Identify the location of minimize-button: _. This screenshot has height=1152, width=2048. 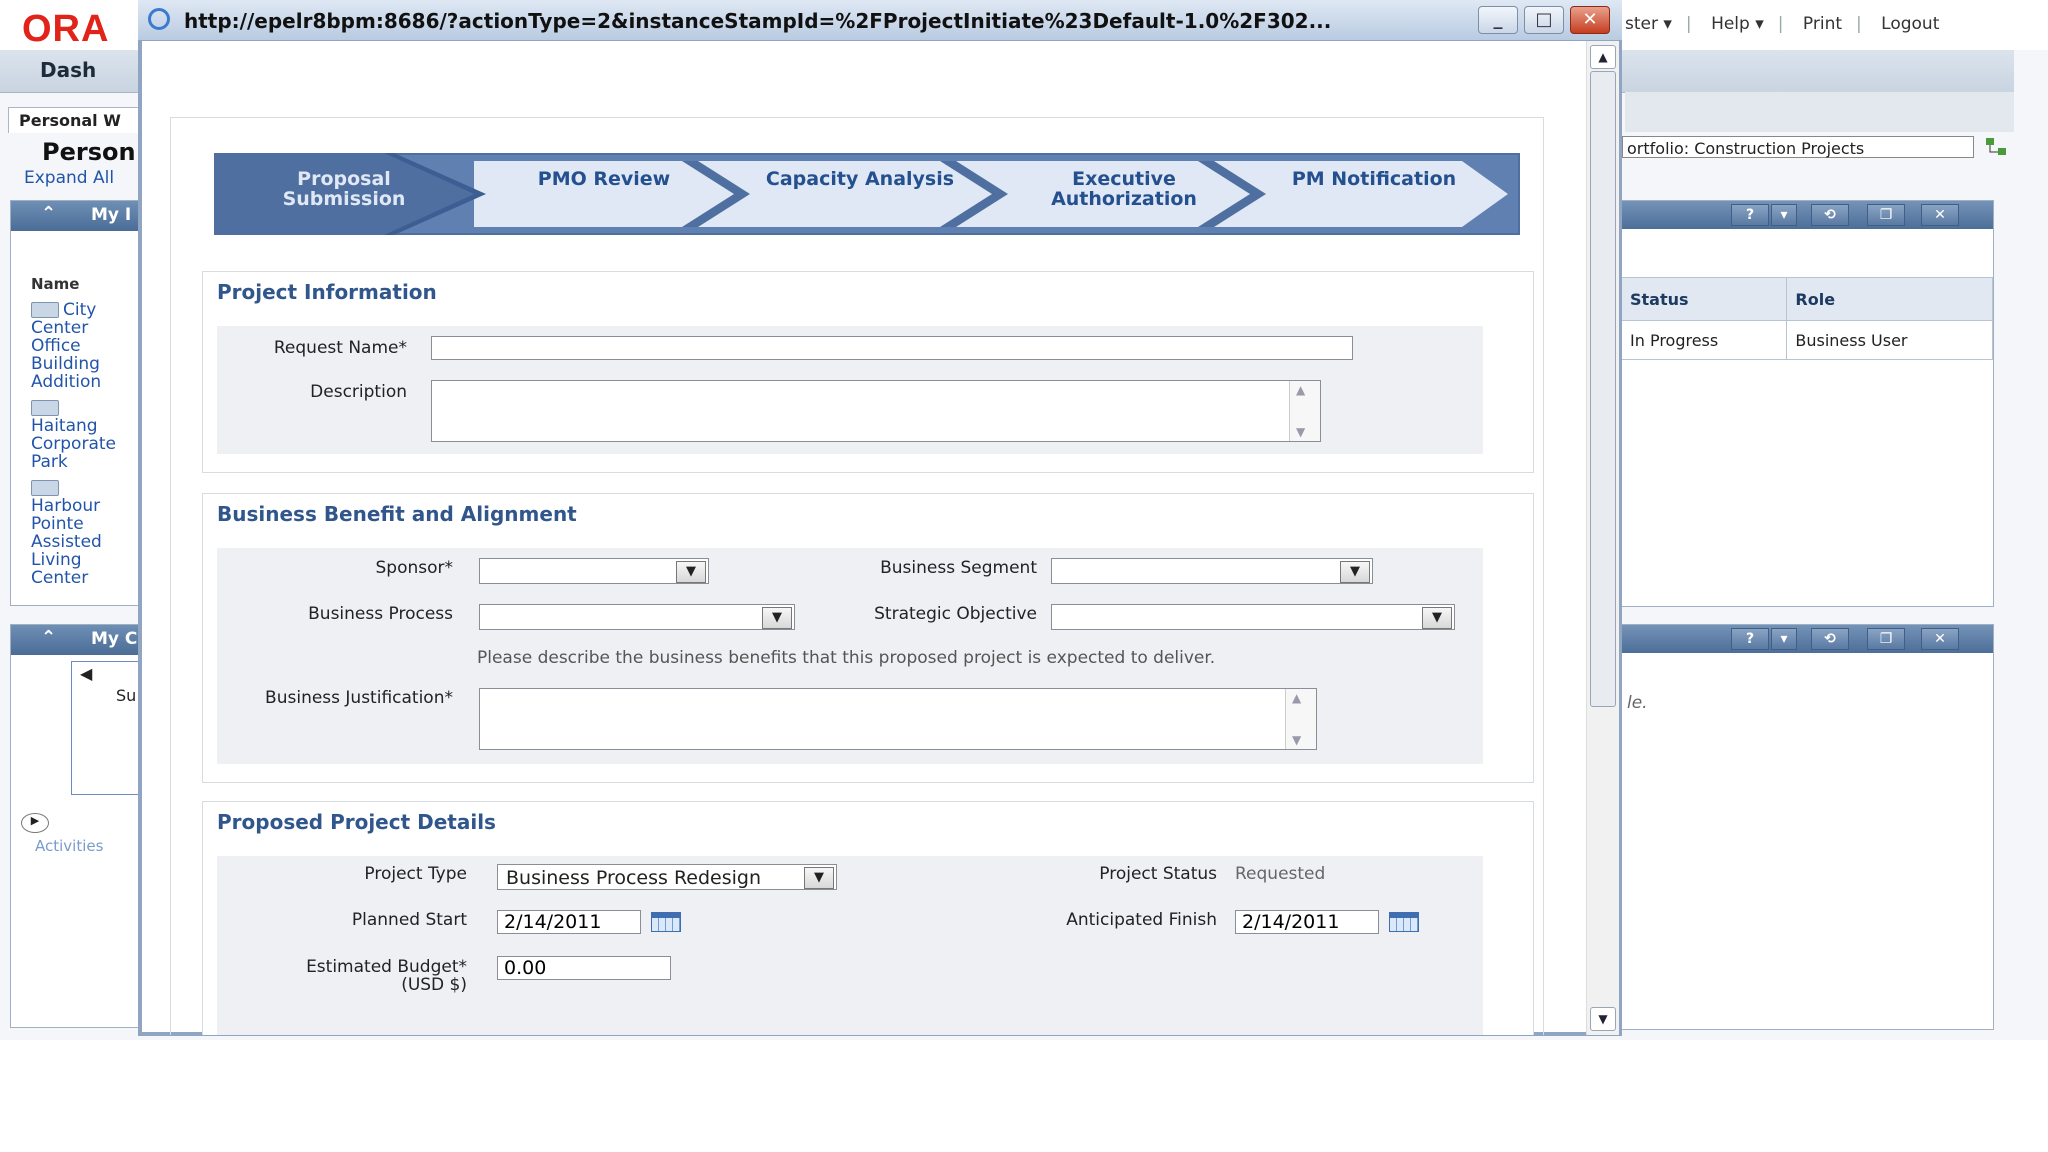
(1498, 20).